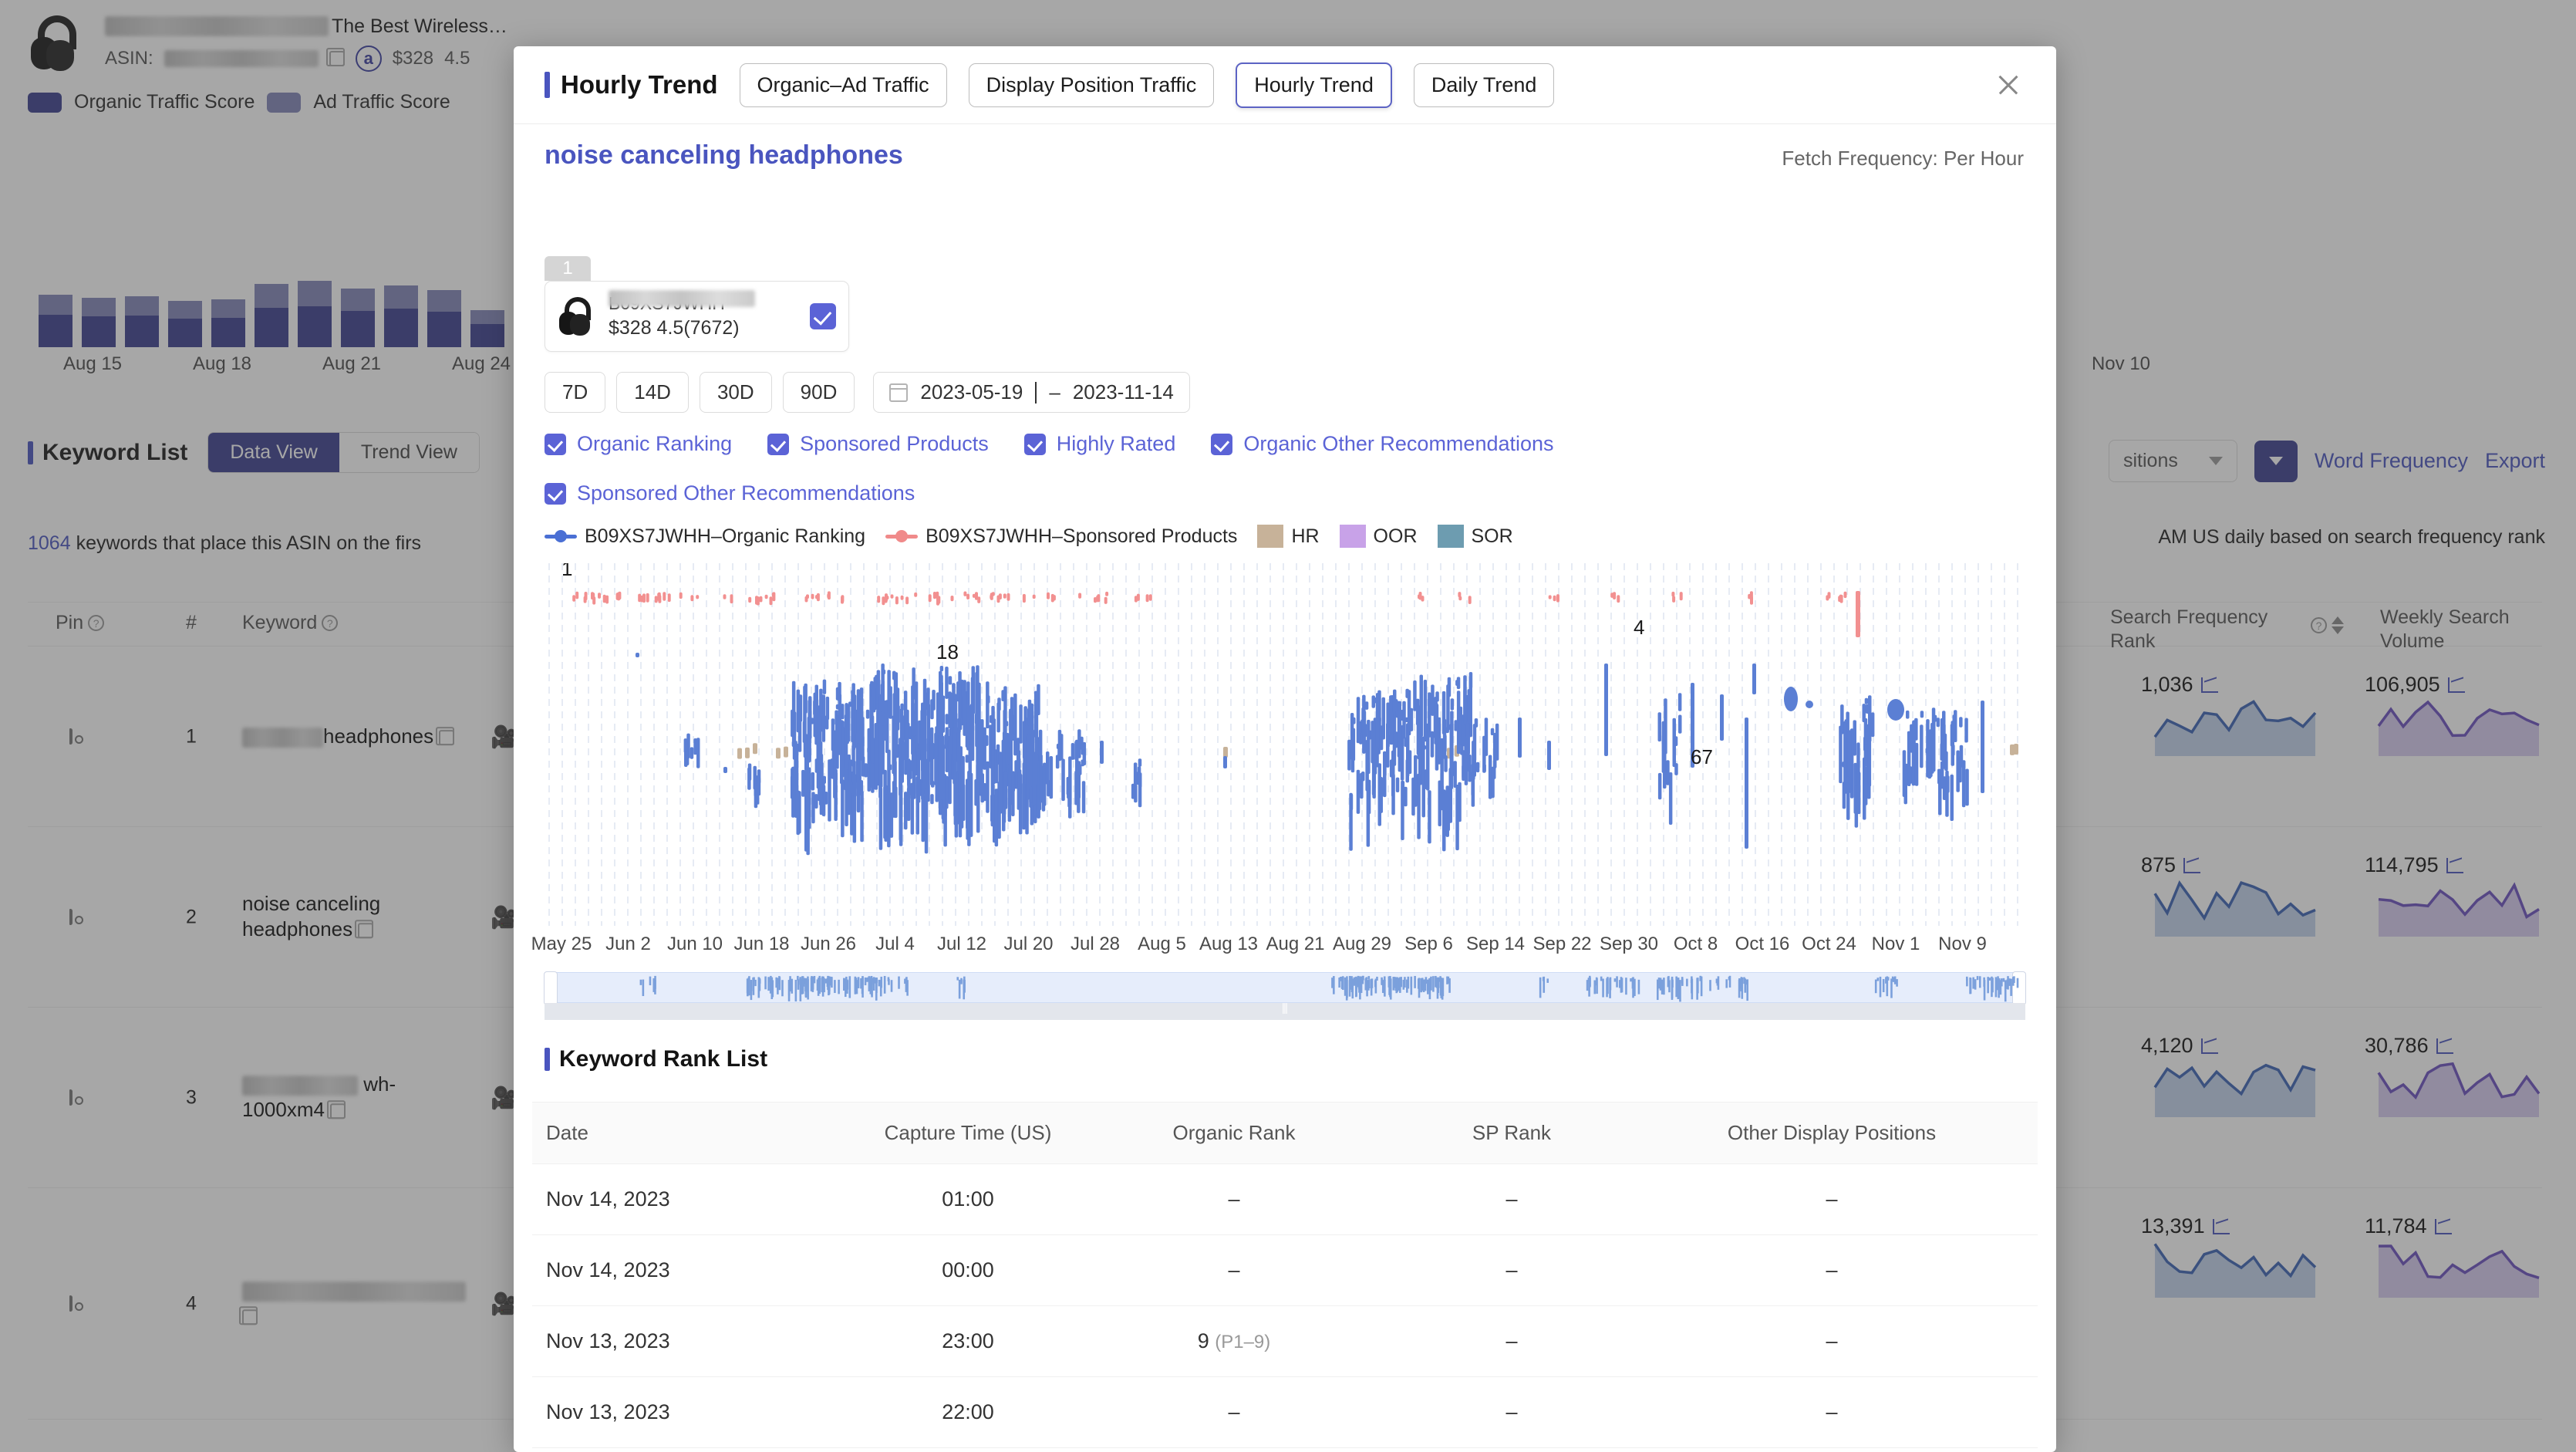  I want to click on fetch-frequency-label: Fetch Frequency: Per Hour, so click(1903, 158).